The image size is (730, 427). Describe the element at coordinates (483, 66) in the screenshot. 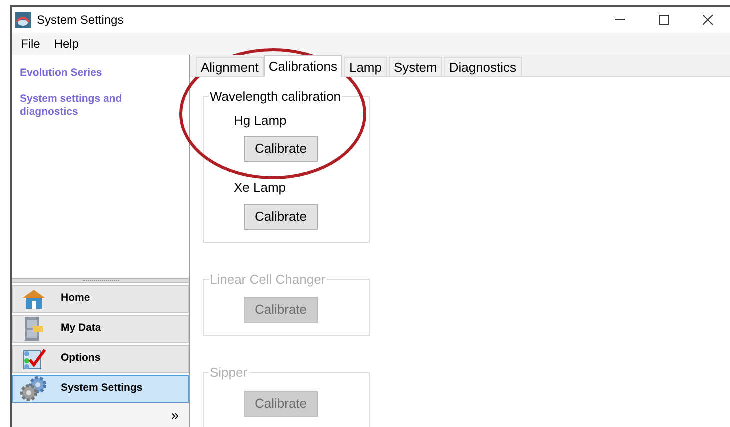

I see `tab: Diagnostics` at that location.